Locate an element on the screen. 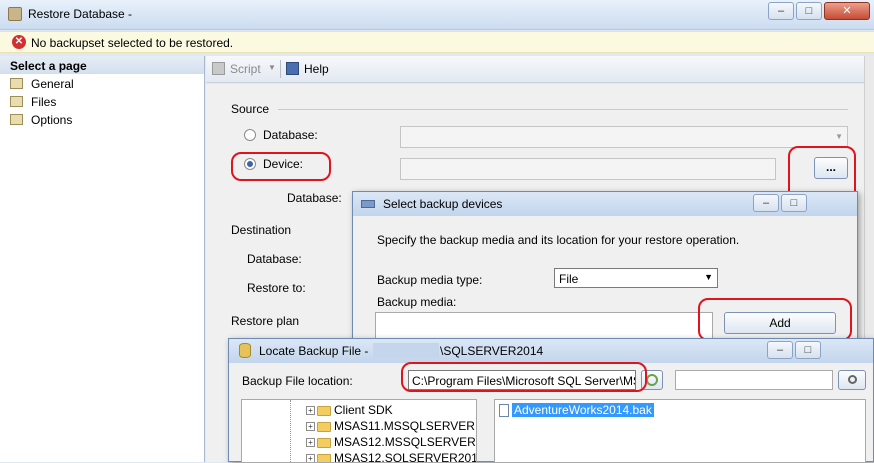  help-label: Help is located at coordinates (316, 69).